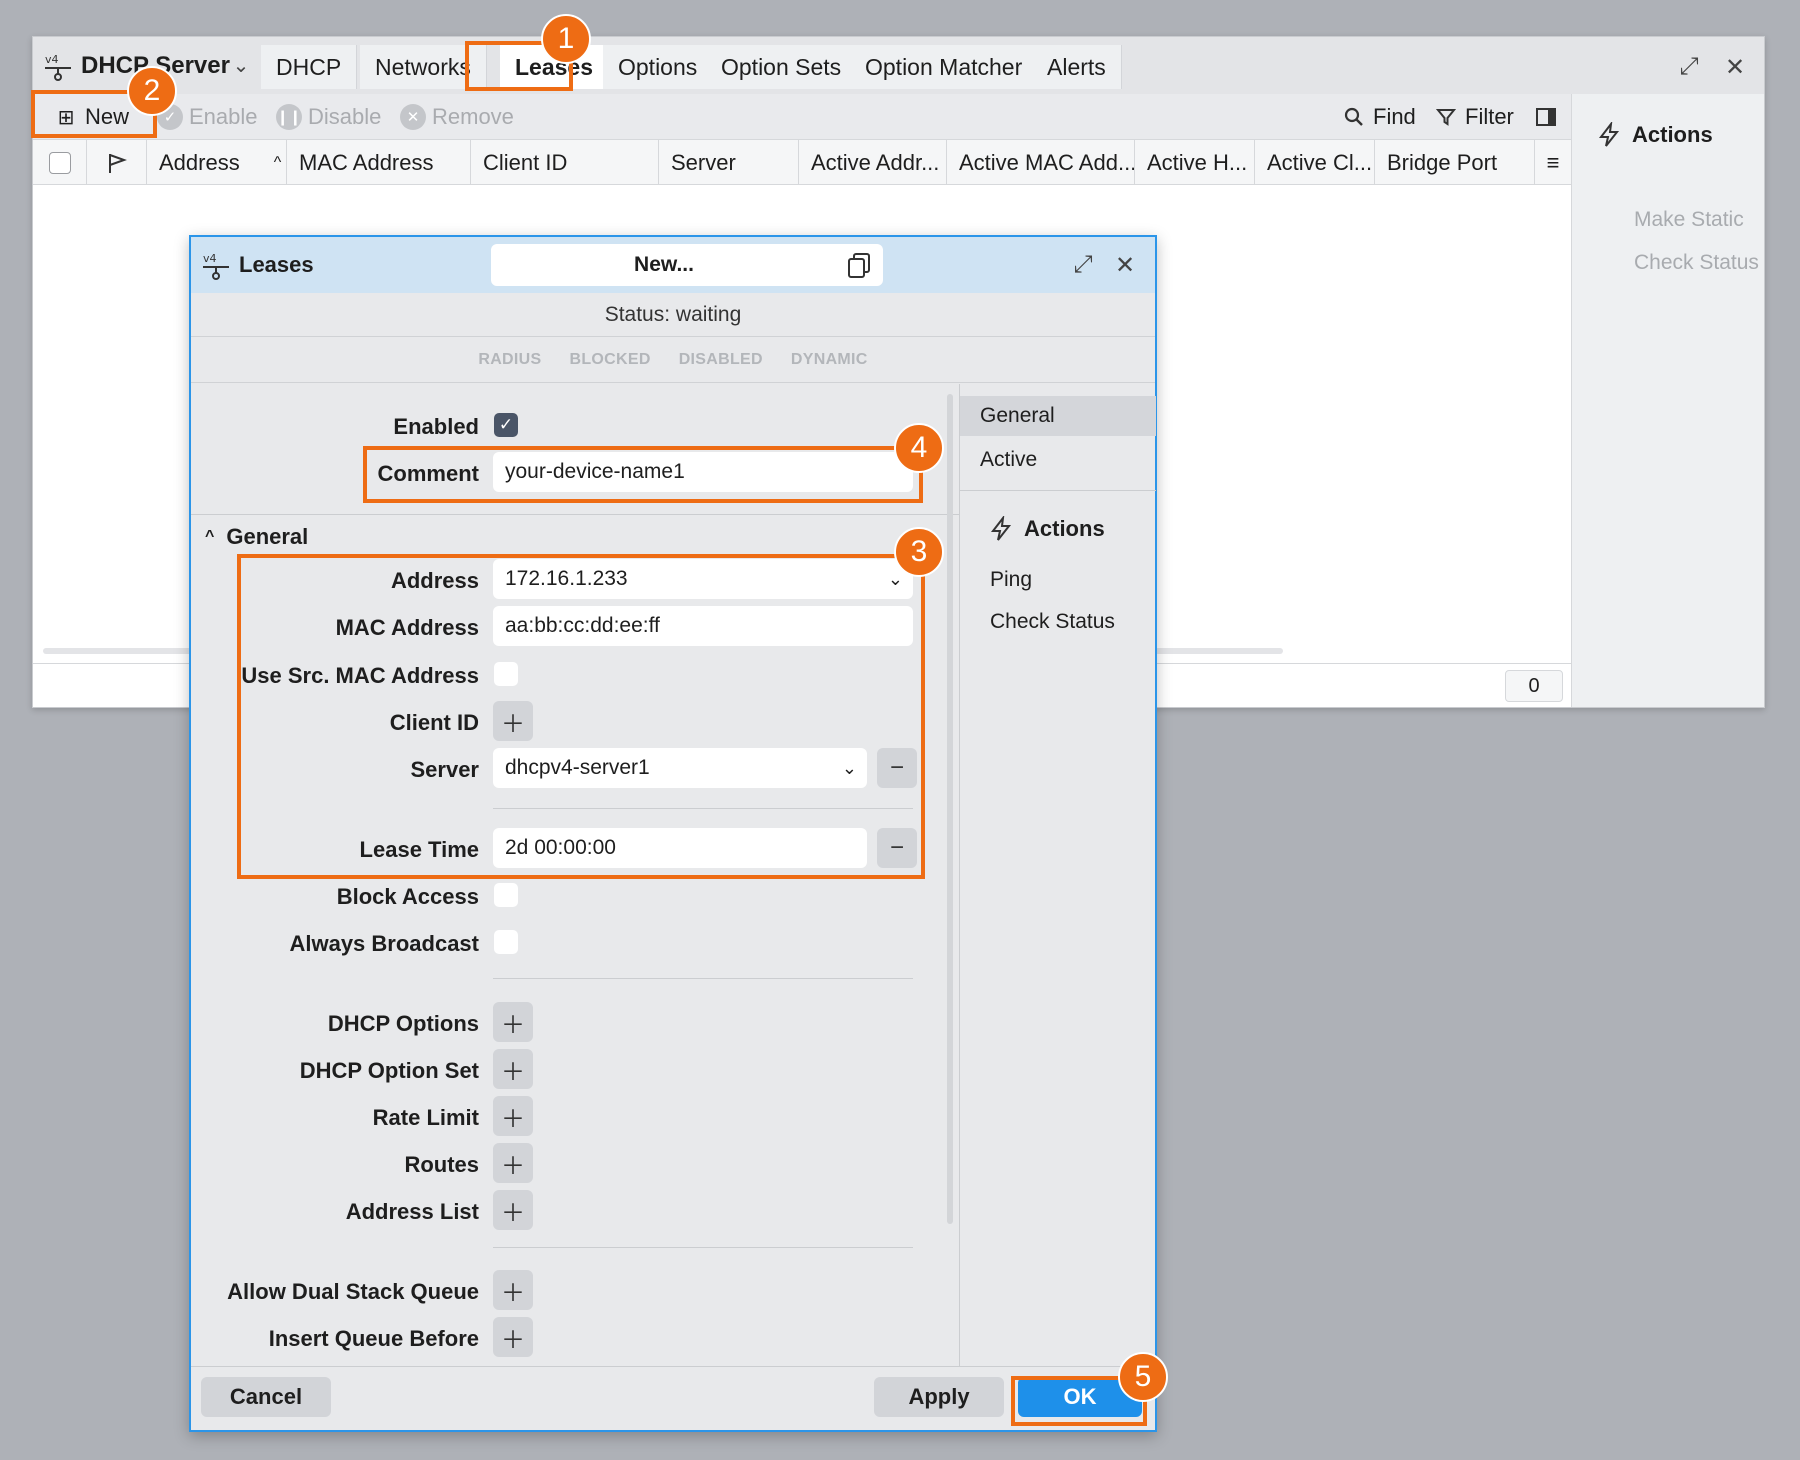  Describe the element at coordinates (373, 1338) in the screenshot. I see `insert-queue-before-label: Insert Queue Before` at that location.